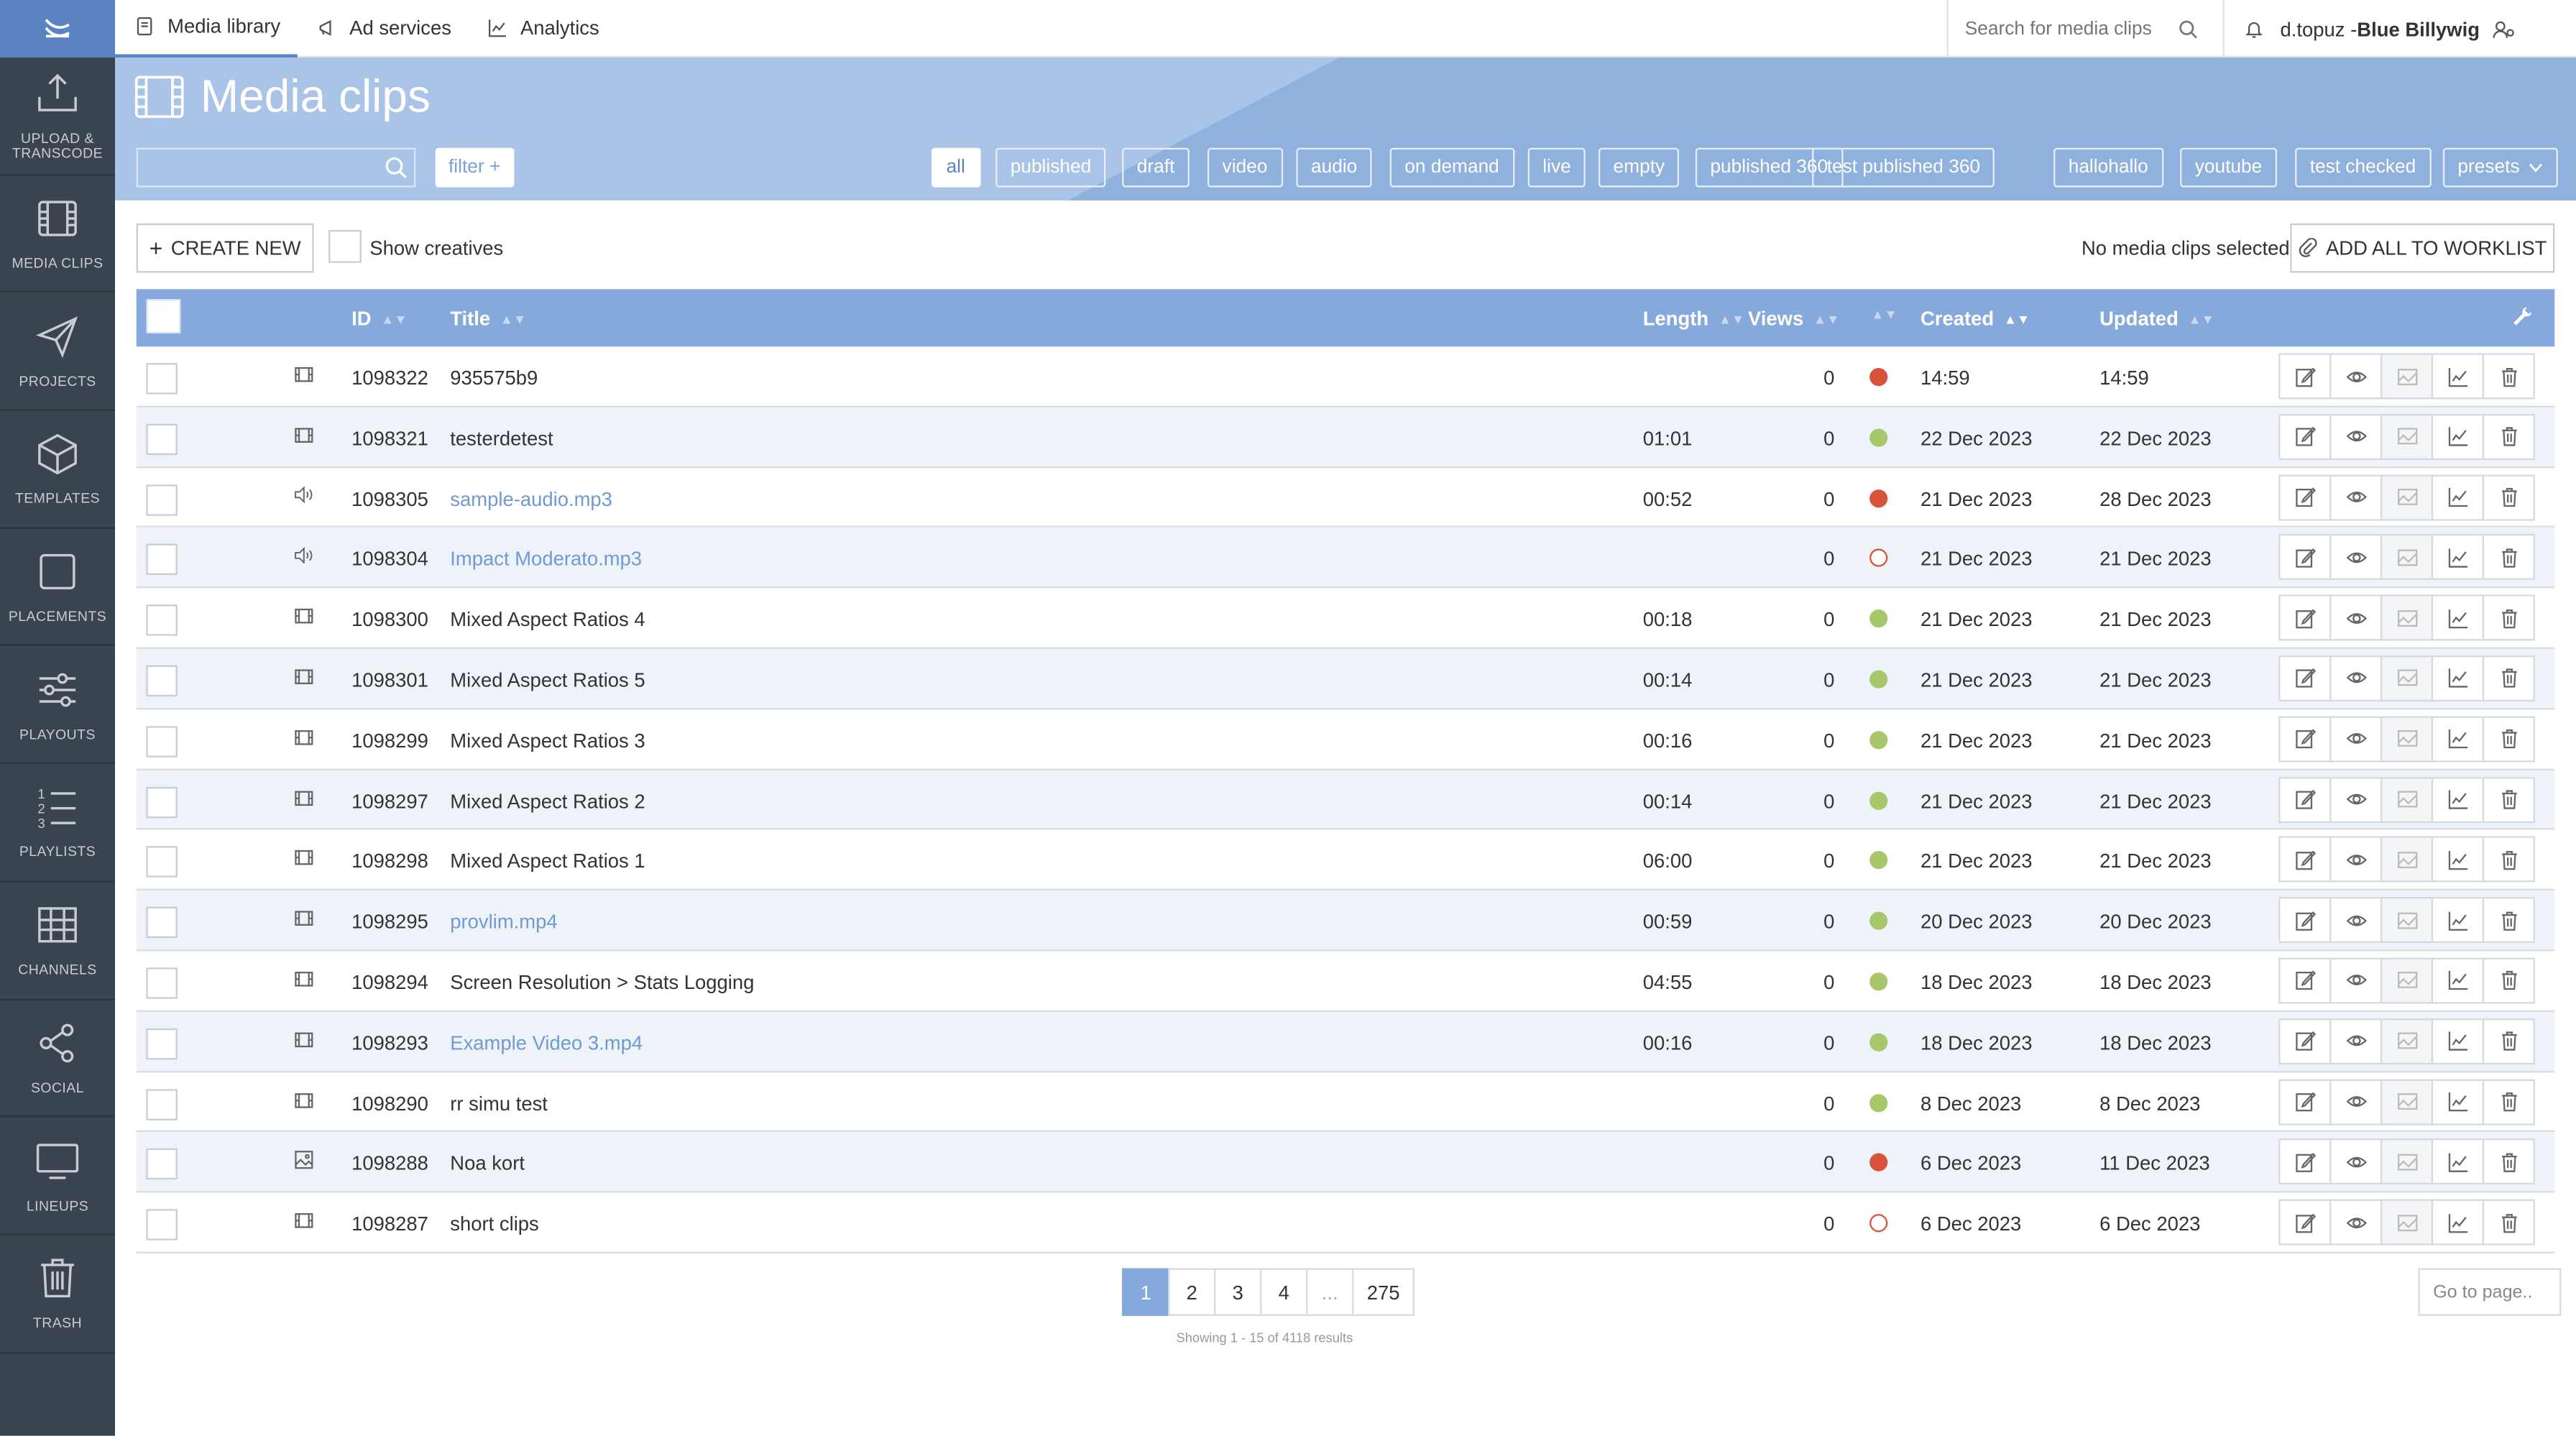  Describe the element at coordinates (57, 470) in the screenshot. I see `sidebar-item-templates: TEMPLATES` at that location.